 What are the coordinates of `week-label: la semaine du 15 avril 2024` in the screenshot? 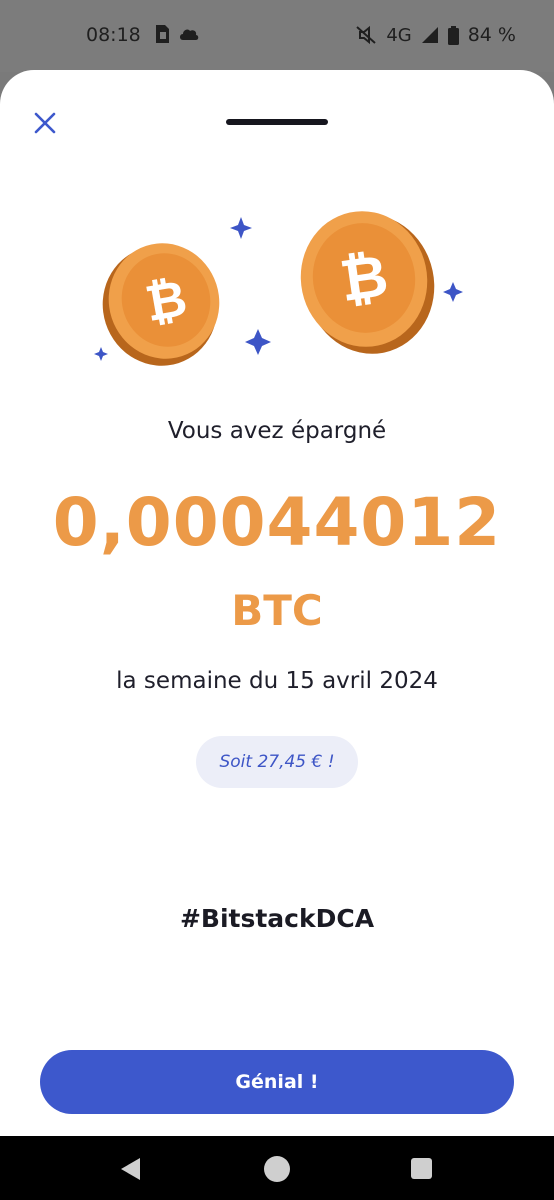 It's located at (277, 681).